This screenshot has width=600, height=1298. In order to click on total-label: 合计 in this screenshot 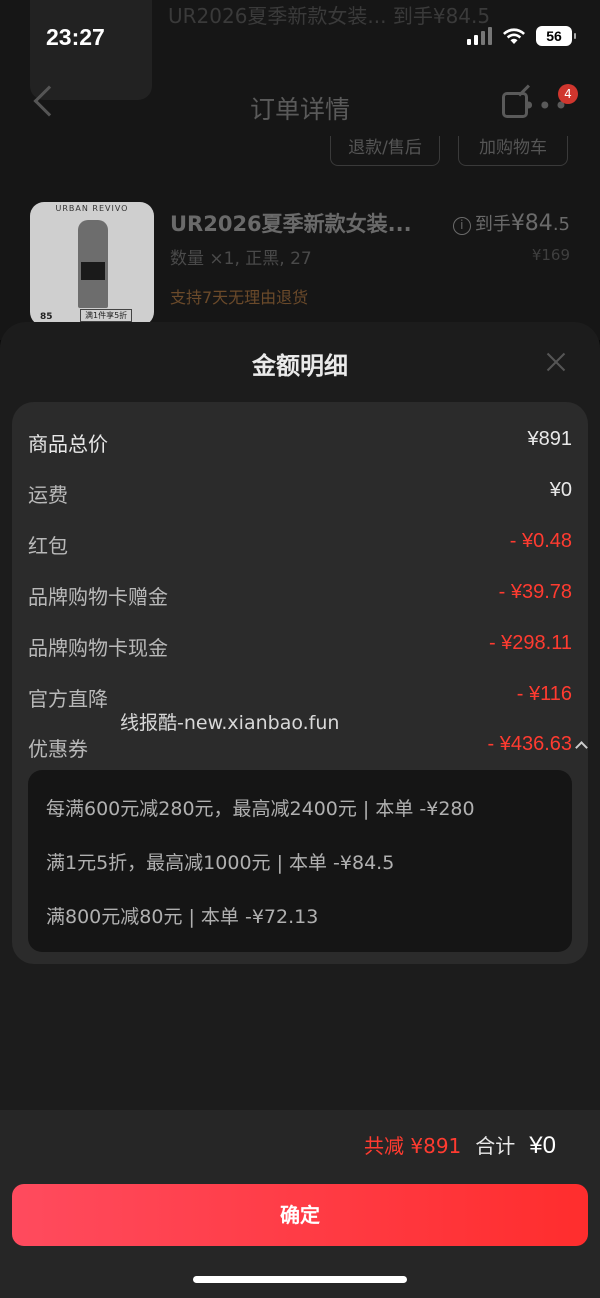, I will do `click(495, 1146)`.